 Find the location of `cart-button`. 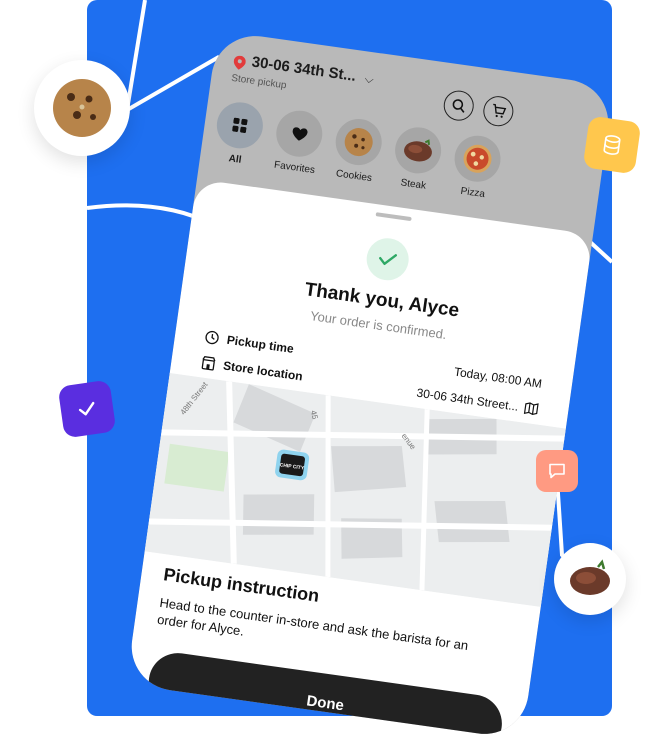

cart-button is located at coordinates (498, 111).